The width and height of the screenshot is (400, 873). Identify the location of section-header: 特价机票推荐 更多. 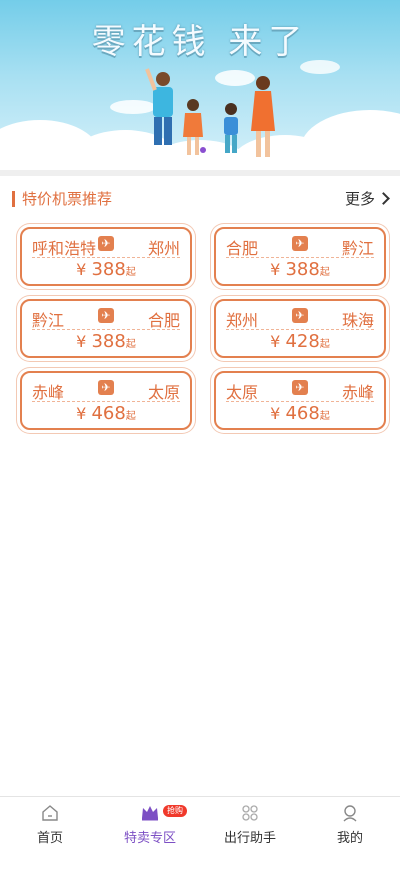
(201, 199).